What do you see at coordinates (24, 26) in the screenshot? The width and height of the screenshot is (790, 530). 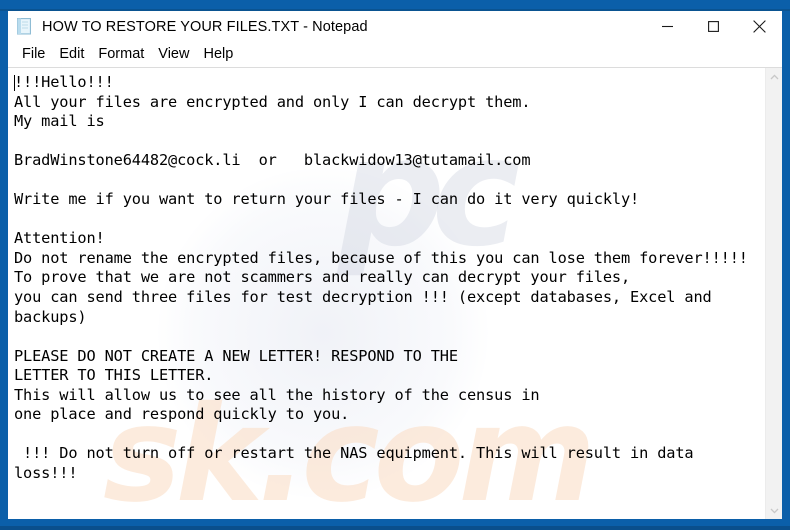 I see `notepad-document-icon` at bounding box center [24, 26].